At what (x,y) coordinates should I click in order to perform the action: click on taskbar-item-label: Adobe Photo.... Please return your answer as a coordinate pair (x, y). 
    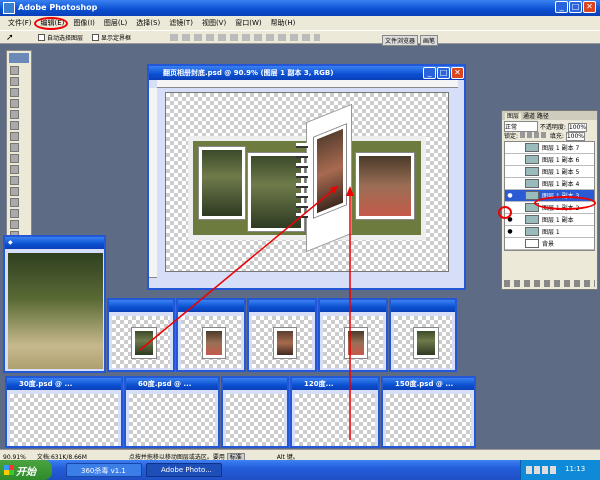
    Looking at the image, I should click on (186, 470).